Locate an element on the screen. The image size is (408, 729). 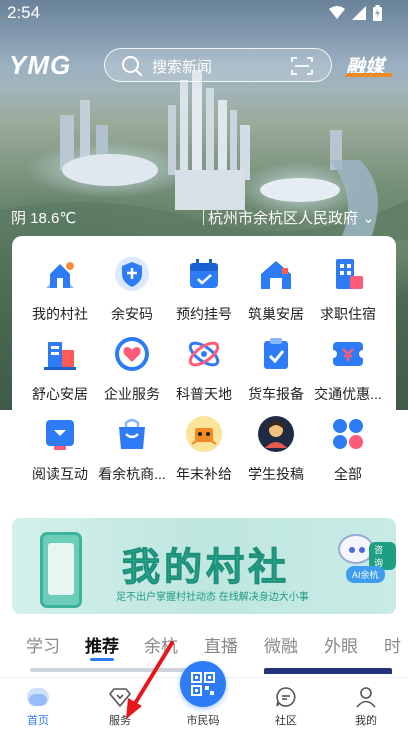
shopping-bag-icon is located at coordinates (132, 434).